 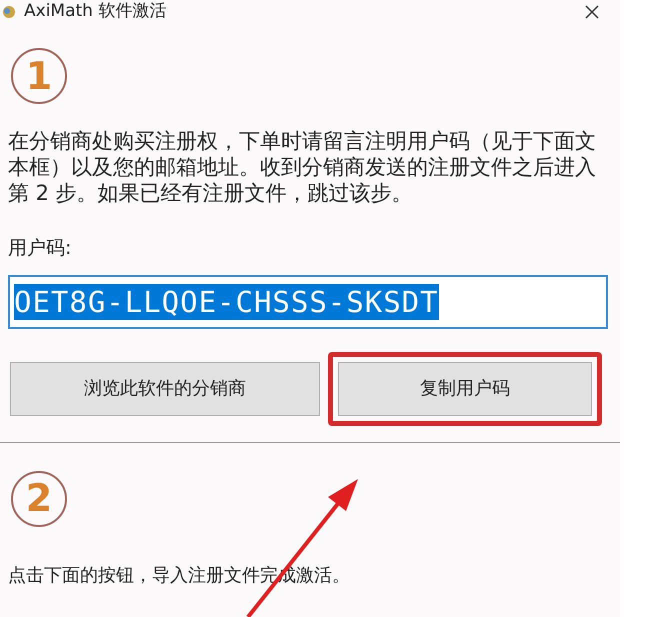 I want to click on action-button: 浏览此软件的分销商, so click(x=165, y=389).